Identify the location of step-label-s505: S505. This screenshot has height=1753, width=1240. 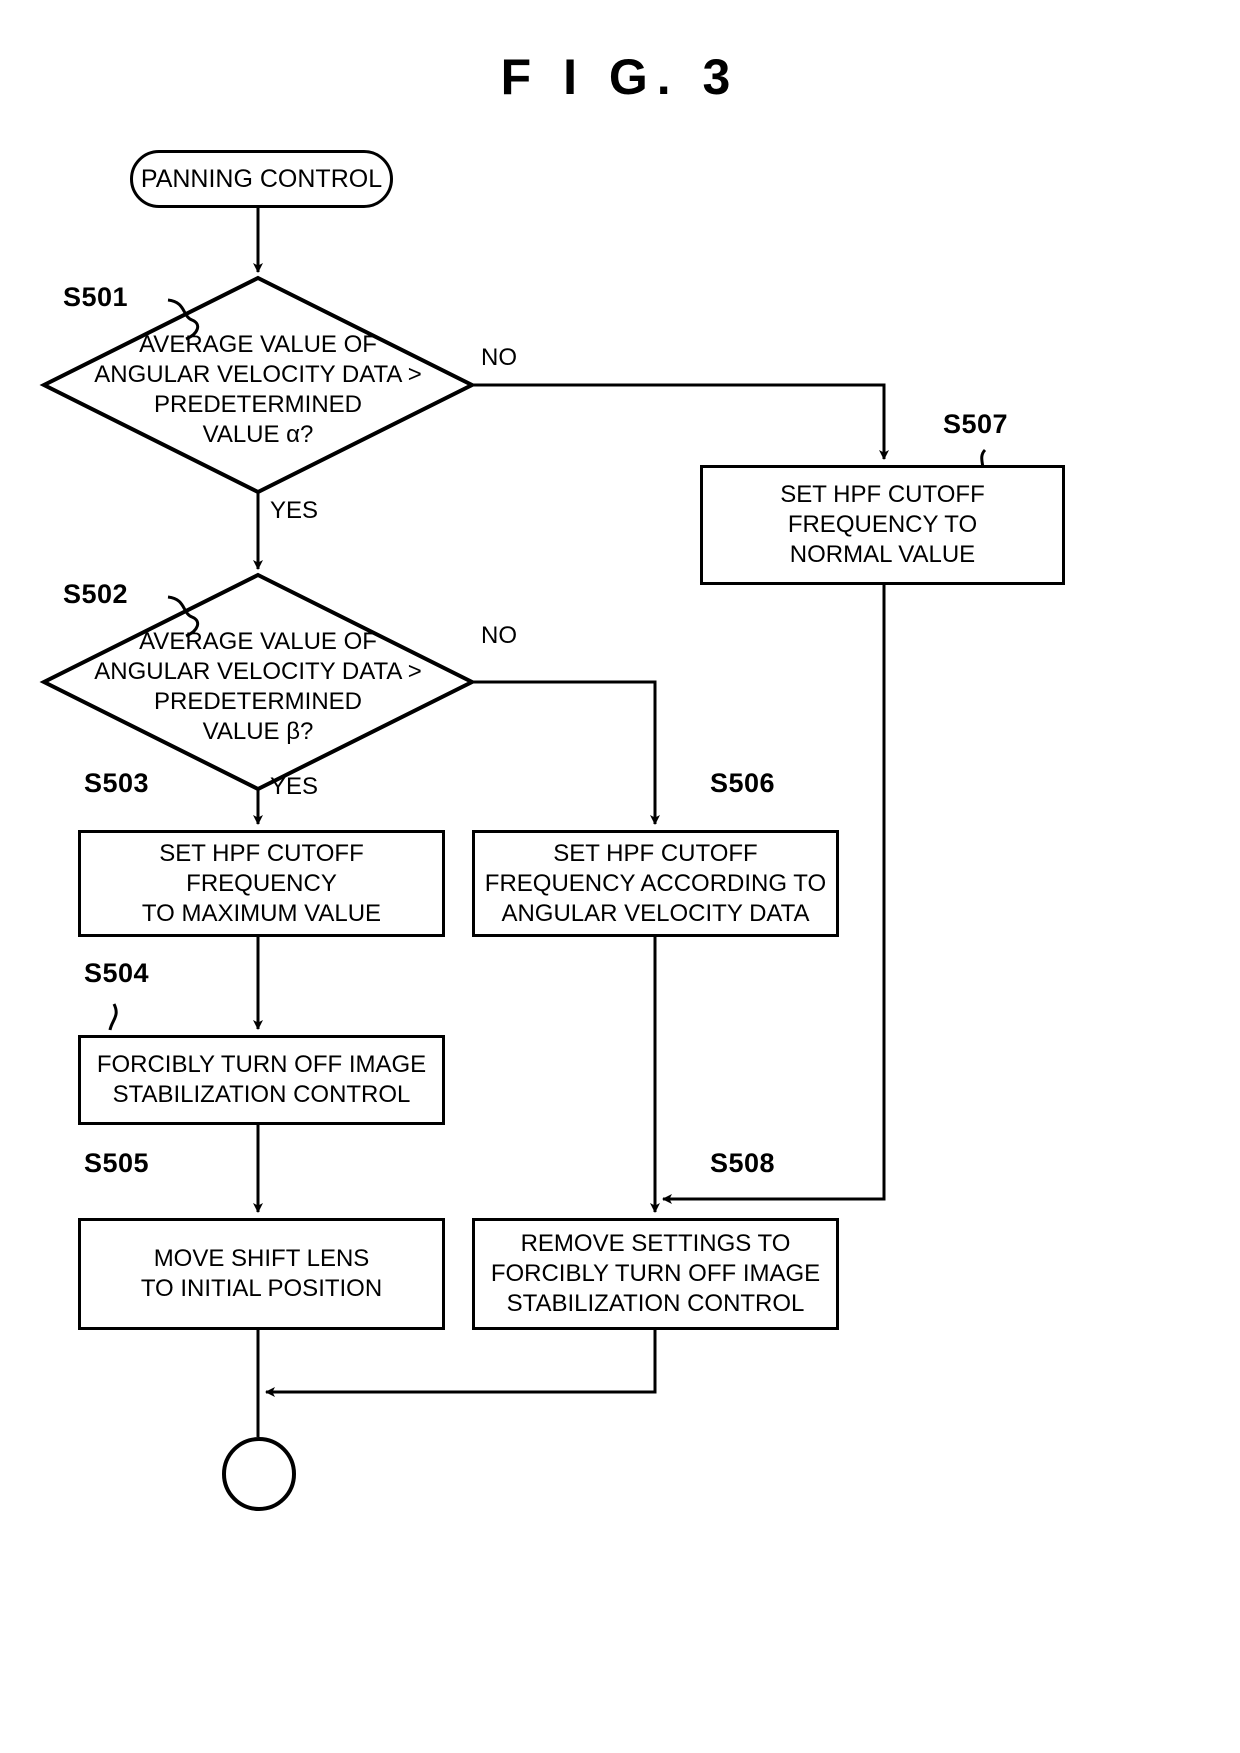
(117, 1163).